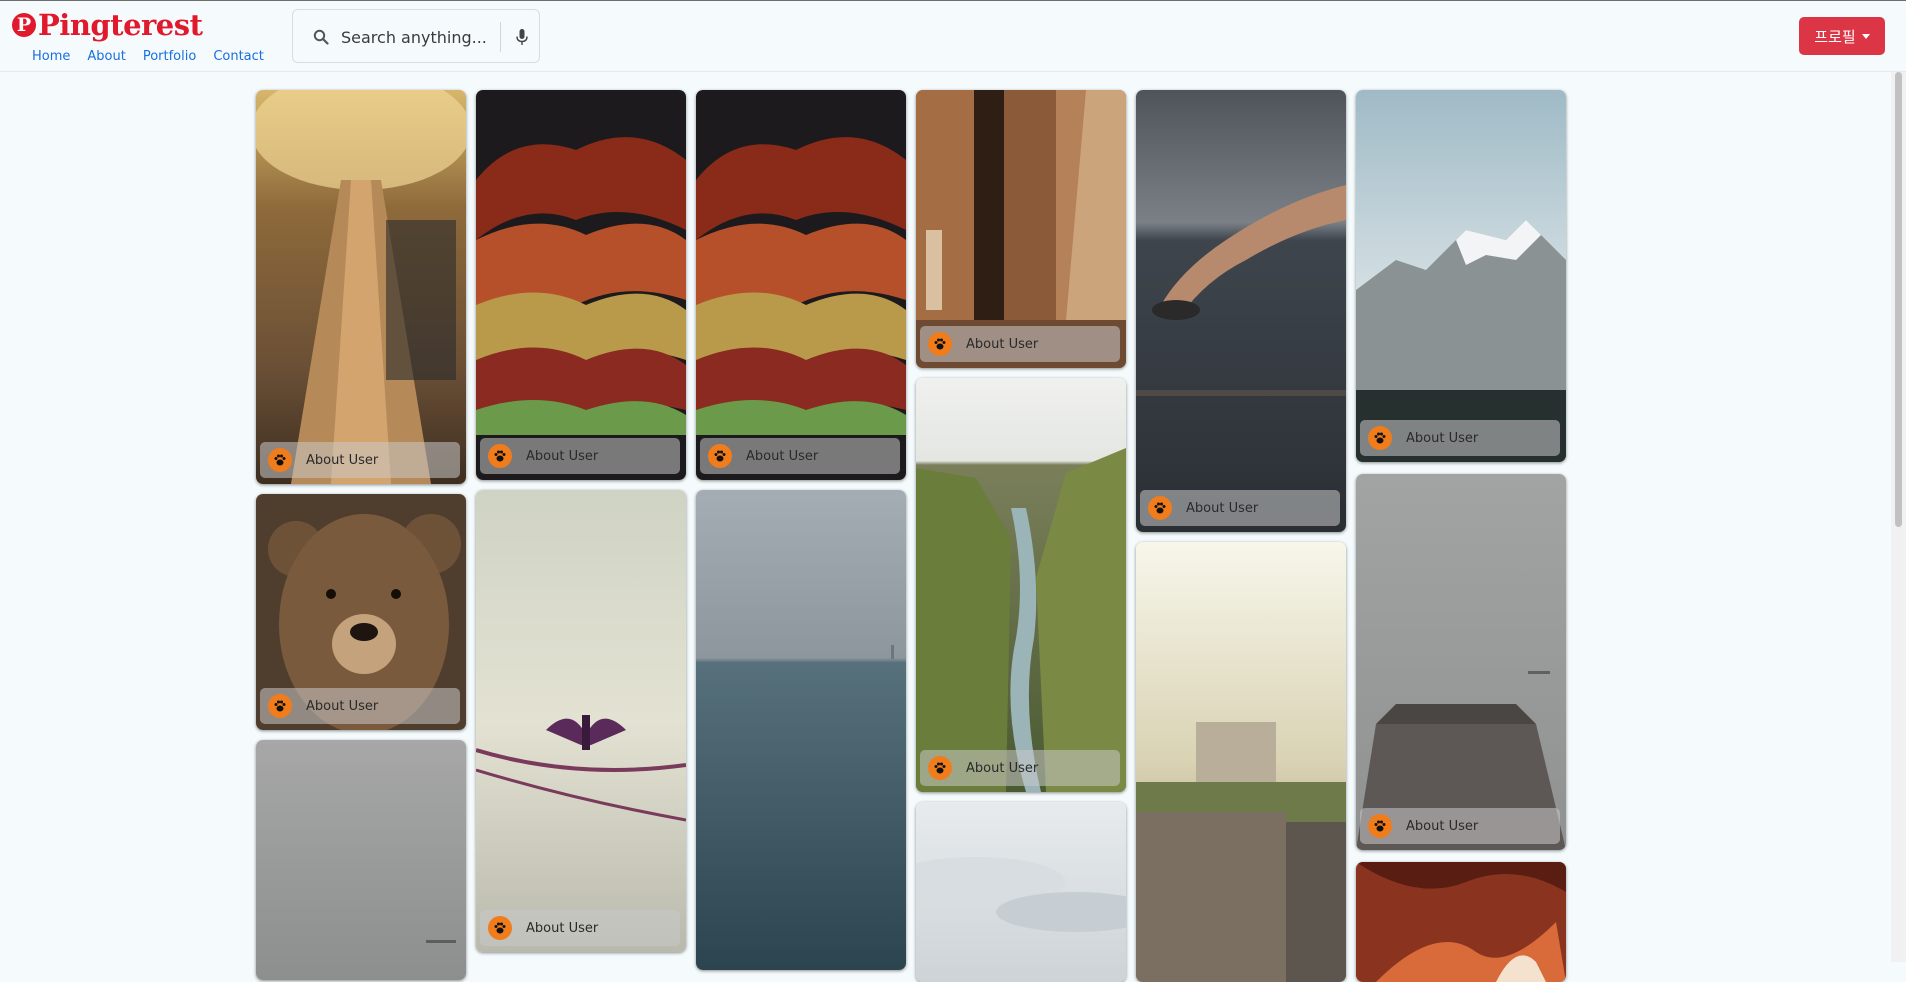  Describe the element at coordinates (238, 56) in the screenshot. I see `nav-link-contact: Contact` at that location.